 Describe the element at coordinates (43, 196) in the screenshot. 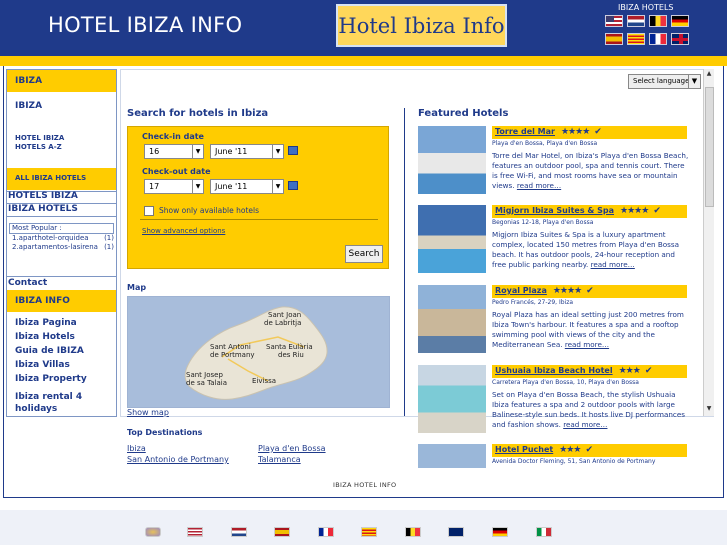

I see `sidebar-link-hotels-ibiza: HOTELS IBIZA` at that location.